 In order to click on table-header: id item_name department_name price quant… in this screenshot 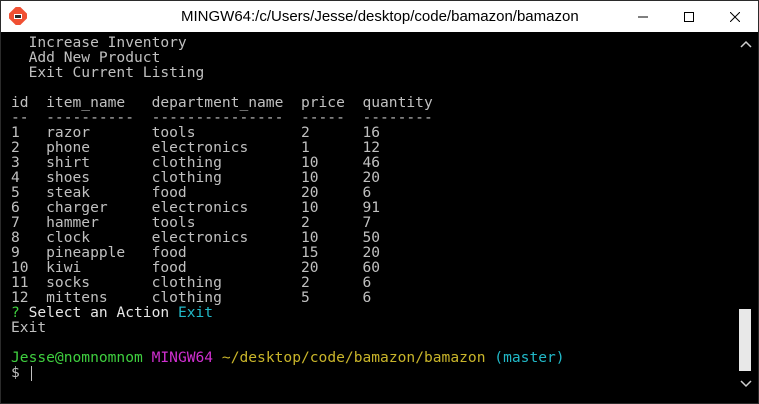, I will do `click(222, 102)`.